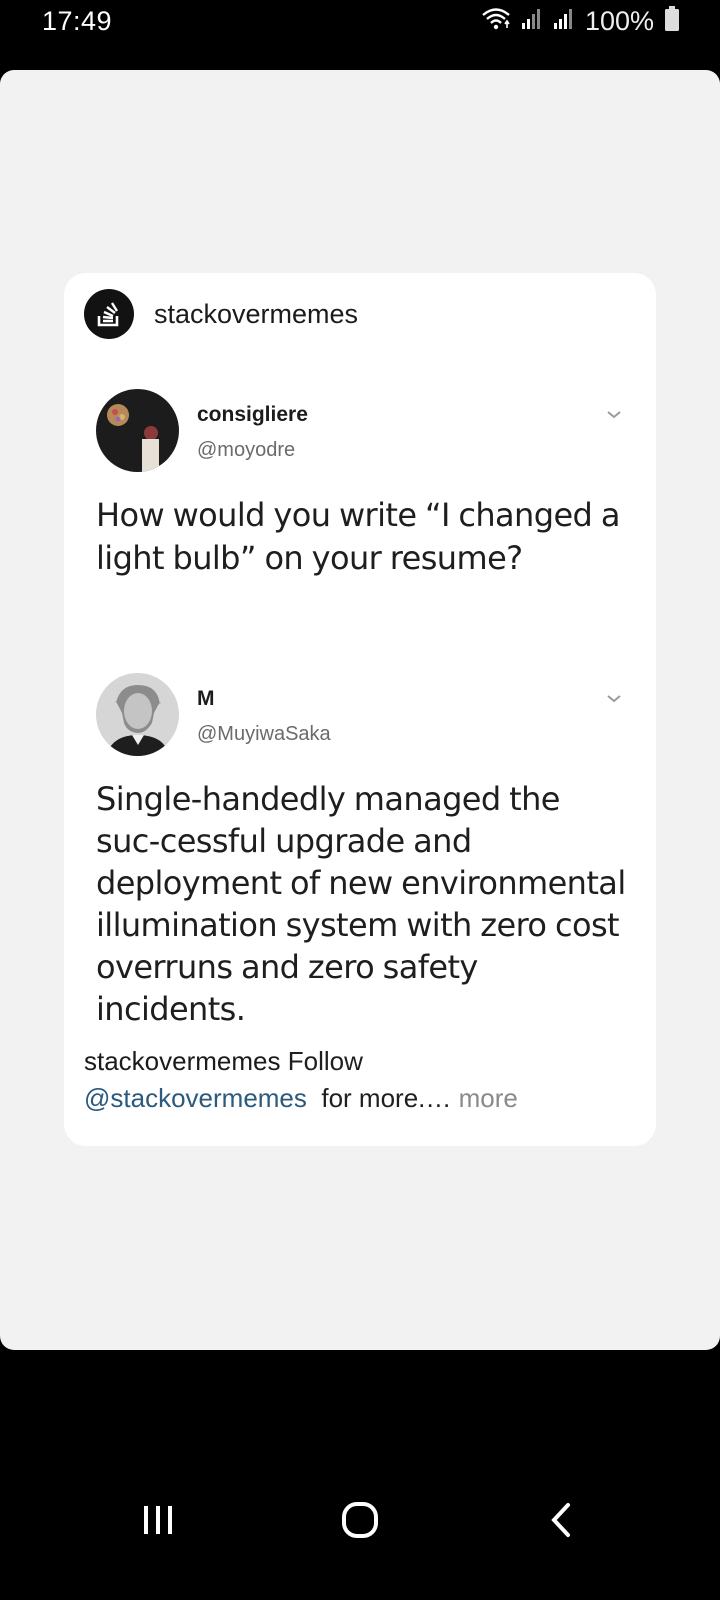 The width and height of the screenshot is (720, 1600). Describe the element at coordinates (264, 734) in the screenshot. I see `handle: @MuyiwaSaka` at that location.